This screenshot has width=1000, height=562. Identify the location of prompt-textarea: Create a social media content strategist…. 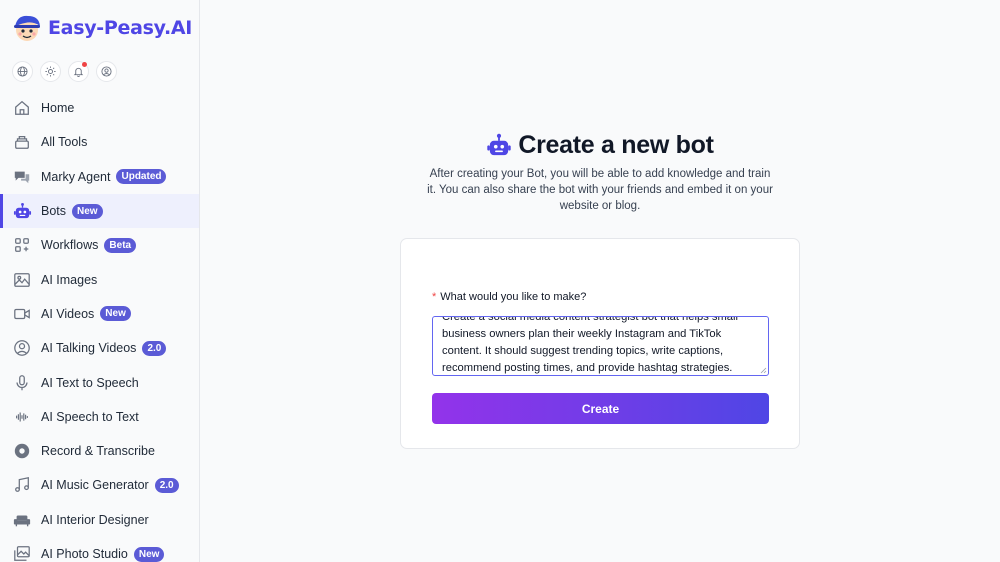
(600, 346).